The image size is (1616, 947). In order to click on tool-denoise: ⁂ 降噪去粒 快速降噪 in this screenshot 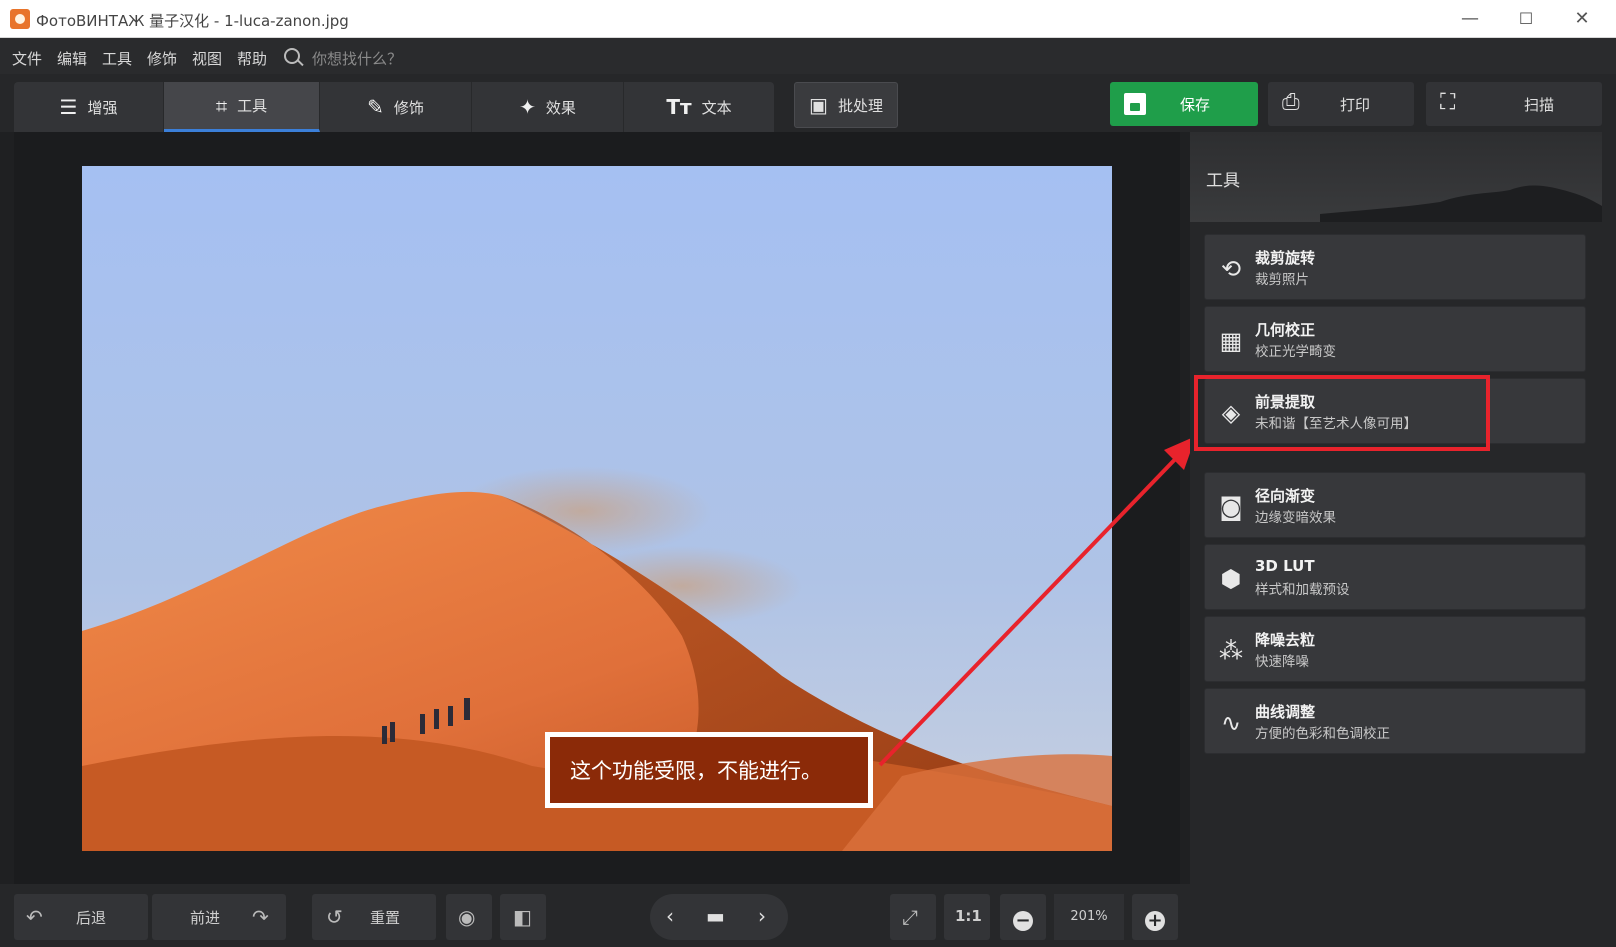, I will do `click(1395, 649)`.